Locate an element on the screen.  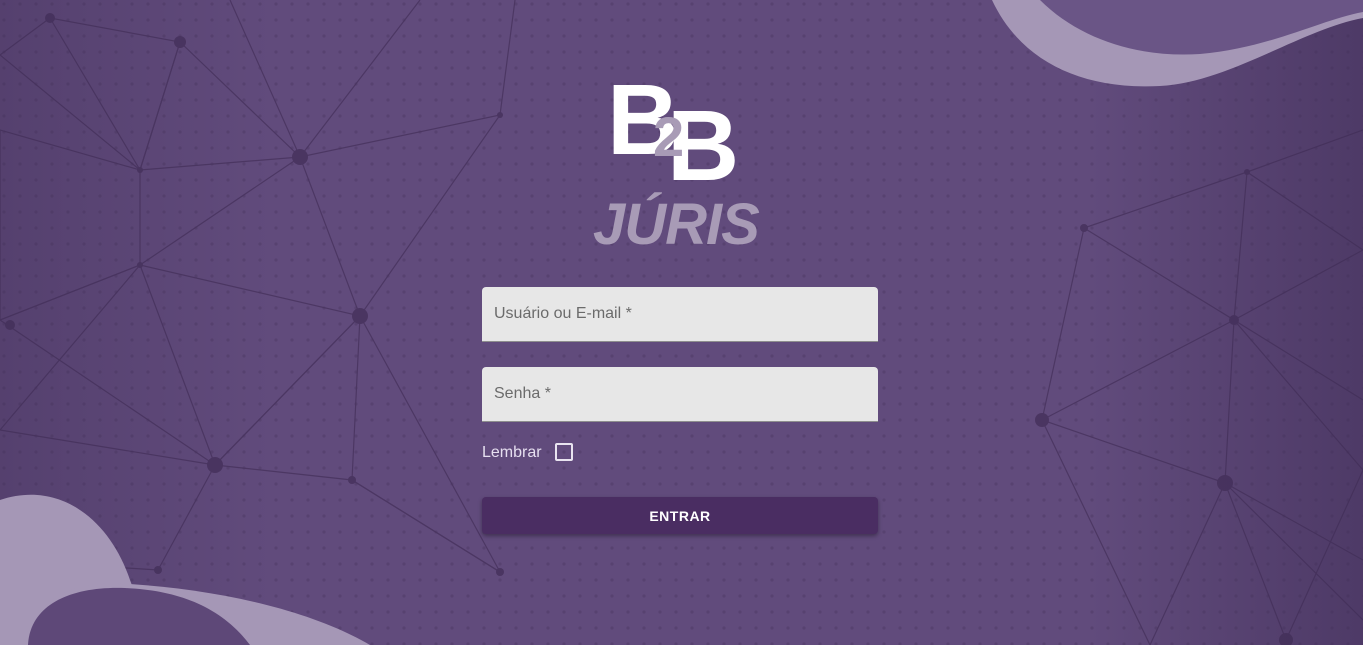
remember-label: Lembrar is located at coordinates (512, 452).